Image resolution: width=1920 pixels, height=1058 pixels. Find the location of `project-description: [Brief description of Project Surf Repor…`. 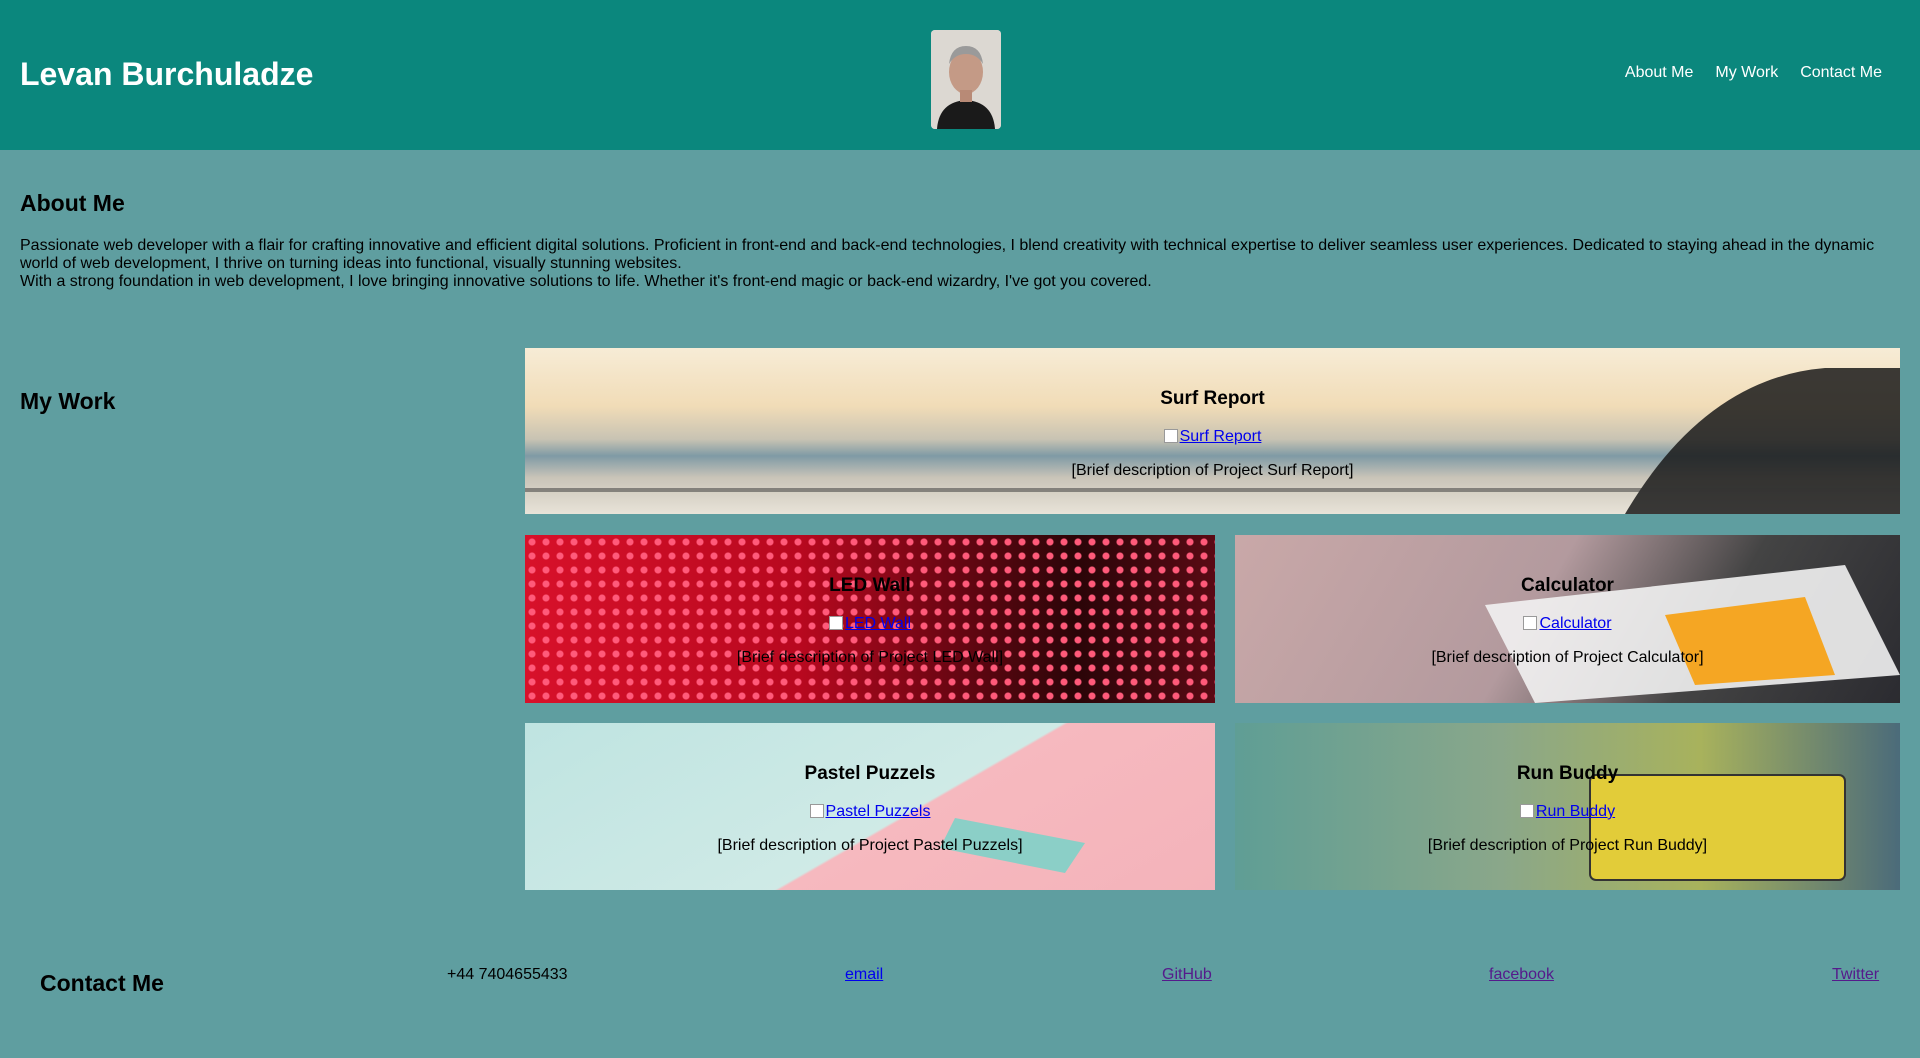

project-description: [Brief description of Project Surf Repor… is located at coordinates (1212, 470).